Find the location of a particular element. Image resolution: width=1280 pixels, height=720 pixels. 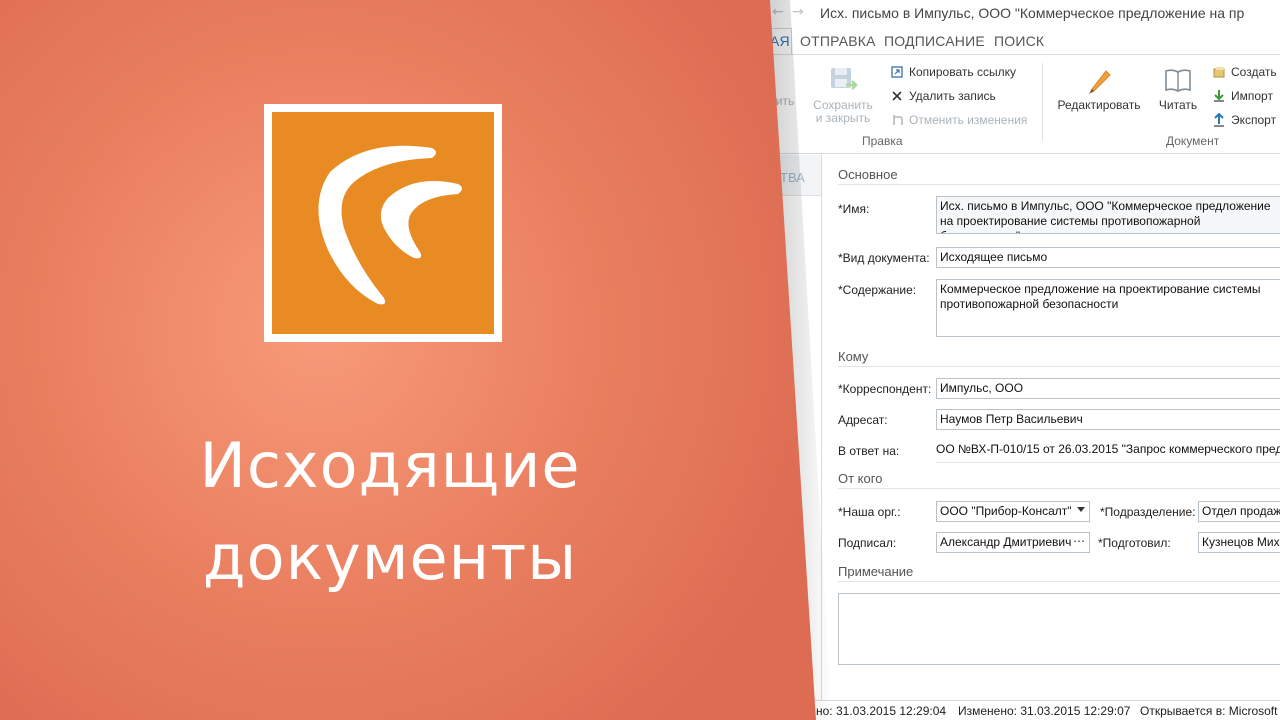

left-navigation-panel: ТВА is located at coordinates (791, 427).